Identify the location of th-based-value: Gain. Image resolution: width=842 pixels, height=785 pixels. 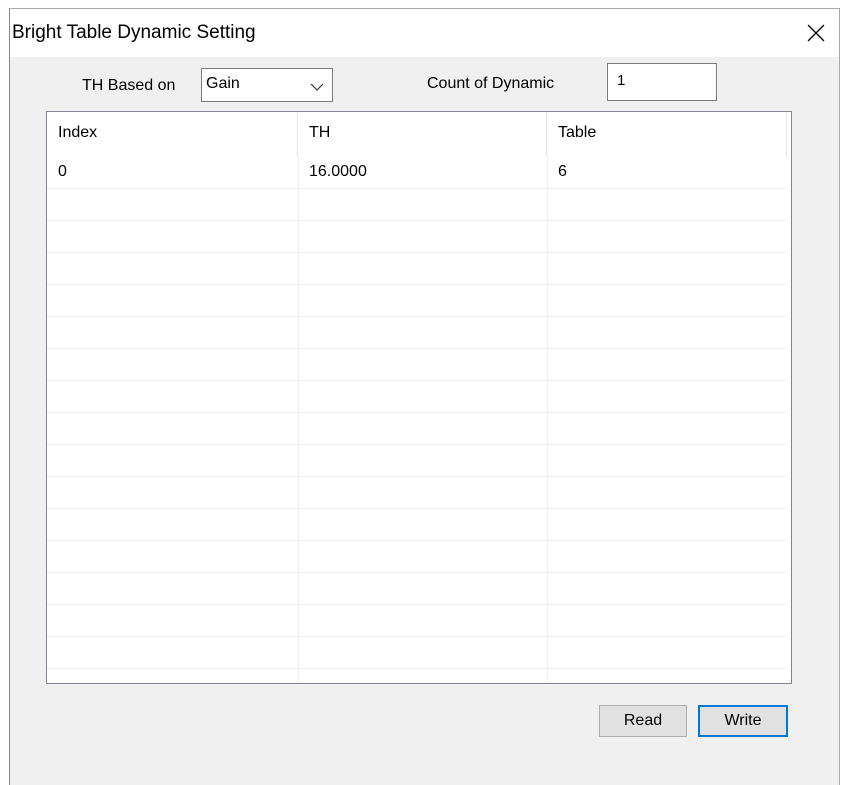
(223, 83).